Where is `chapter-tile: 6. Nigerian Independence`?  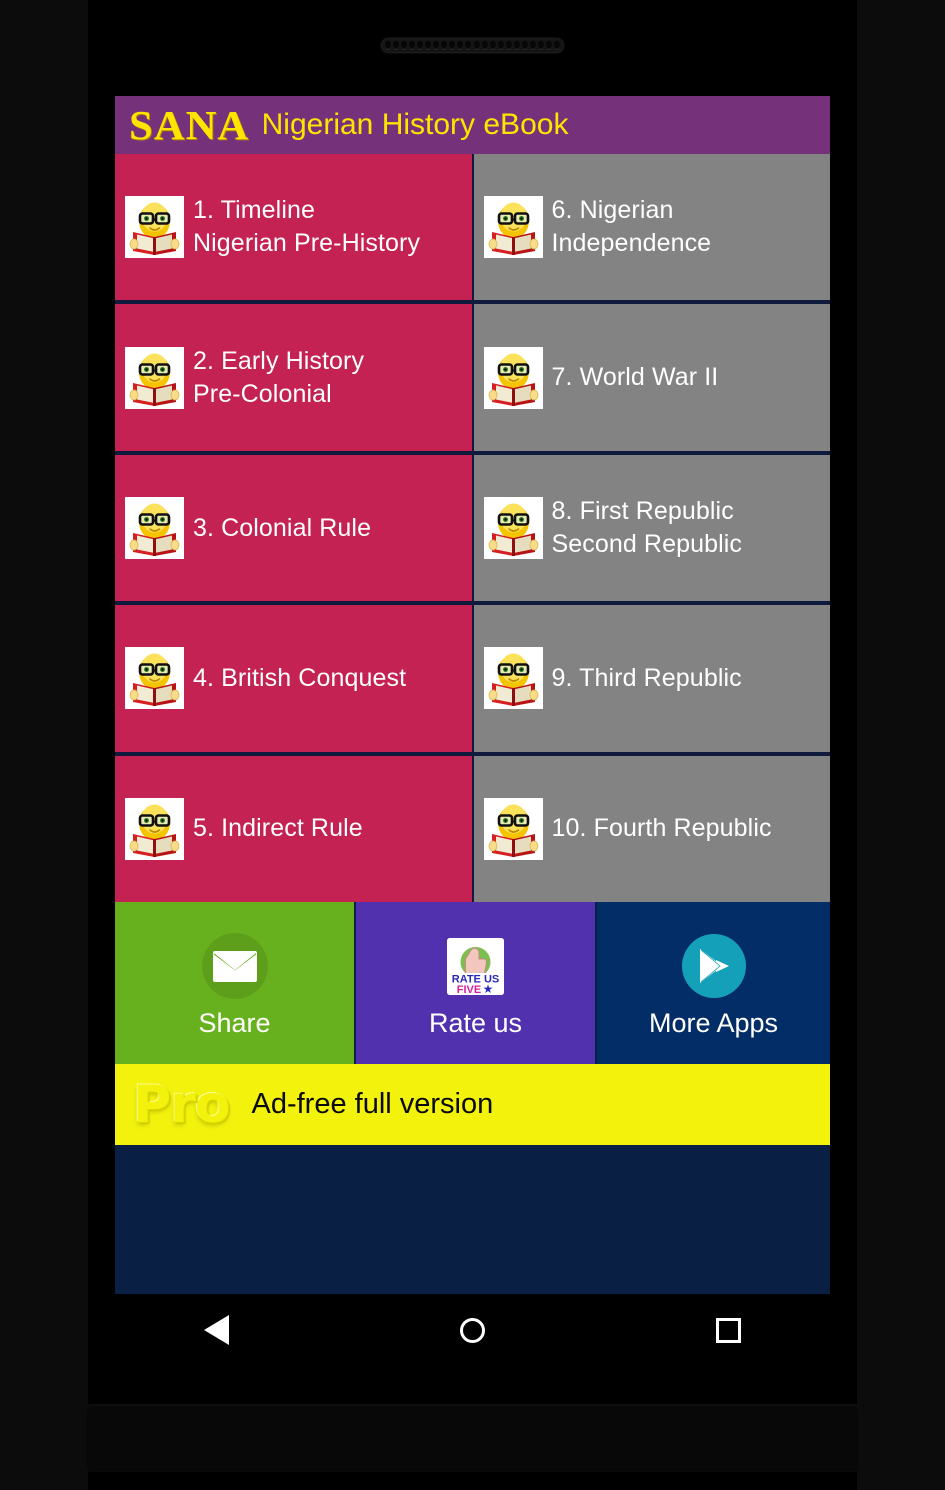
chapter-tile: 6. Nigerian Independence is located at coordinates (651, 229).